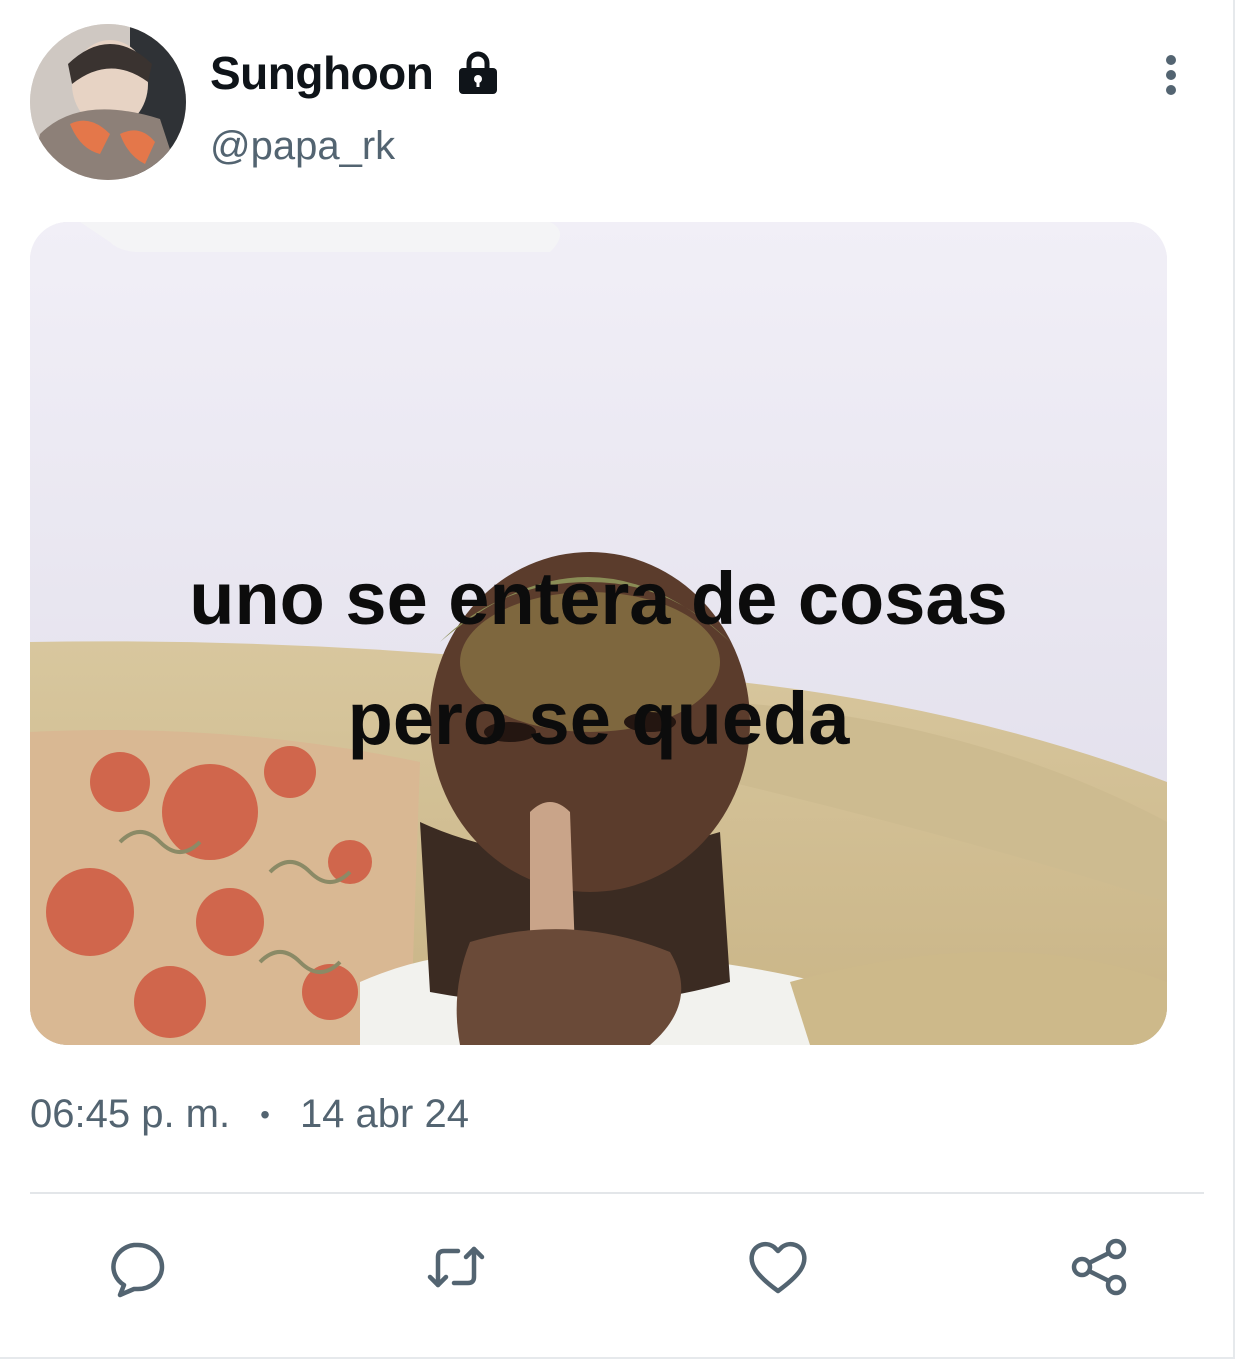 This screenshot has height=1359, width=1235. Describe the element at coordinates (322, 73) in the screenshot. I see `display-name: Sunghoon` at that location.